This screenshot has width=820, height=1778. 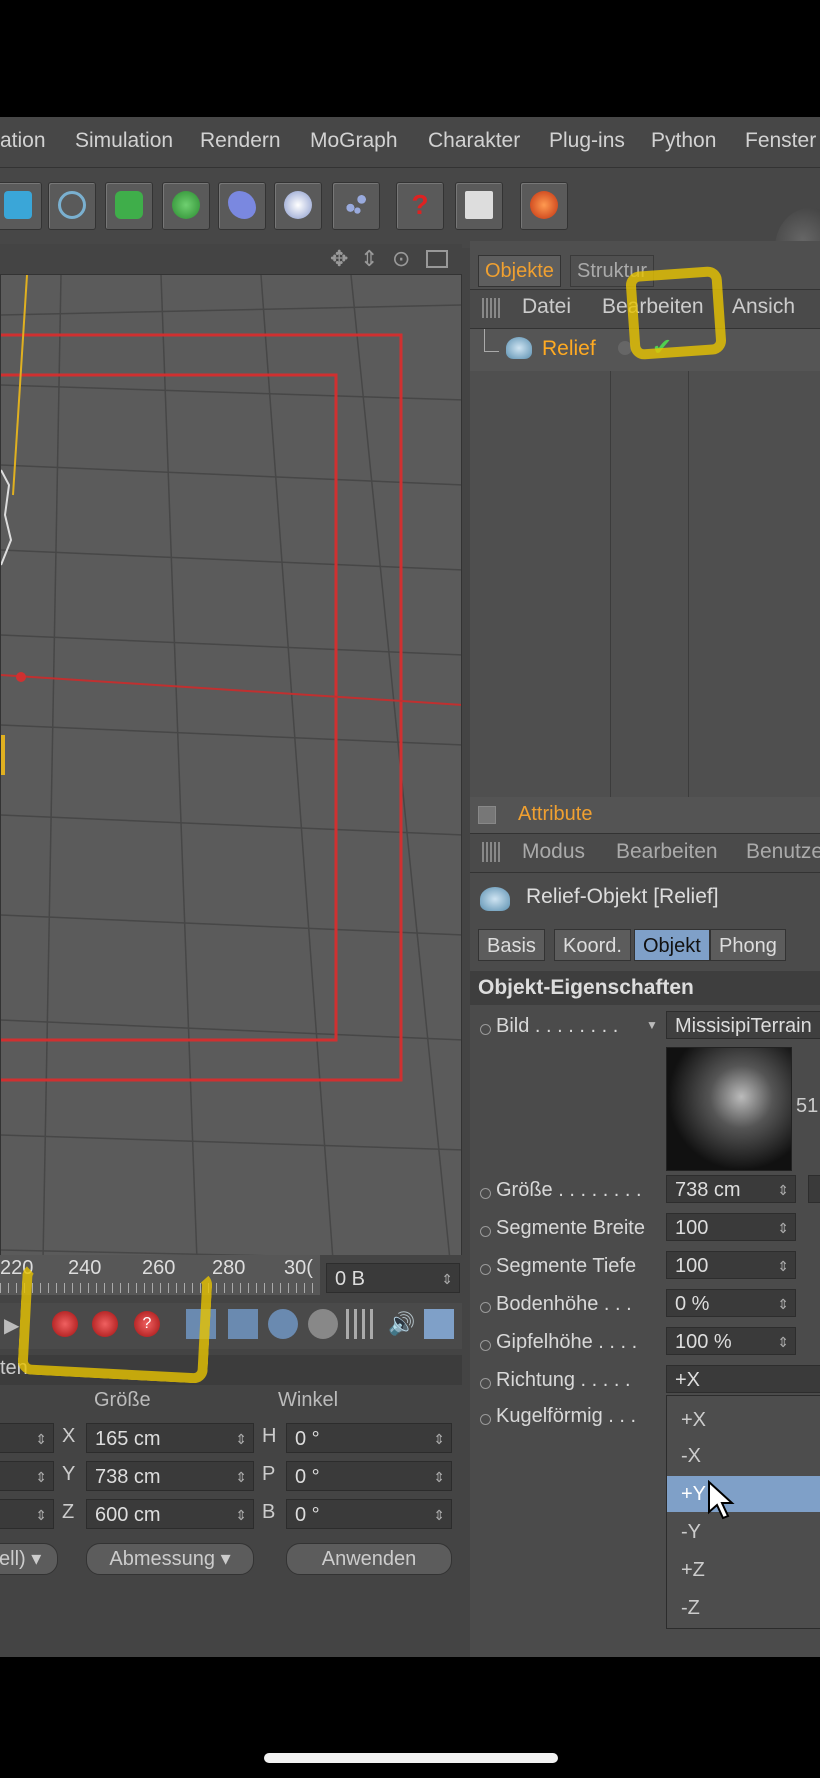 What do you see at coordinates (393, 1278) in the screenshot?
I see `frame-field: 0 B ⇕` at bounding box center [393, 1278].